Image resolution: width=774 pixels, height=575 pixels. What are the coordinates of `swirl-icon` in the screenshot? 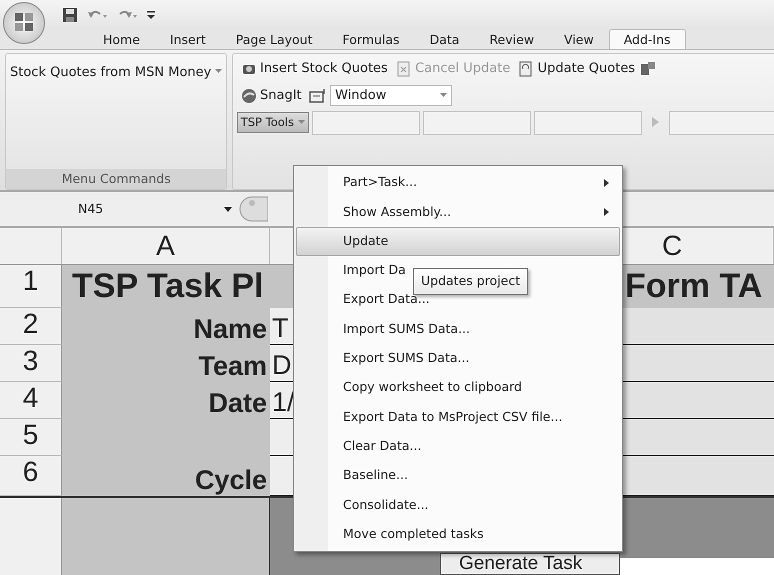 It's located at (248, 96).